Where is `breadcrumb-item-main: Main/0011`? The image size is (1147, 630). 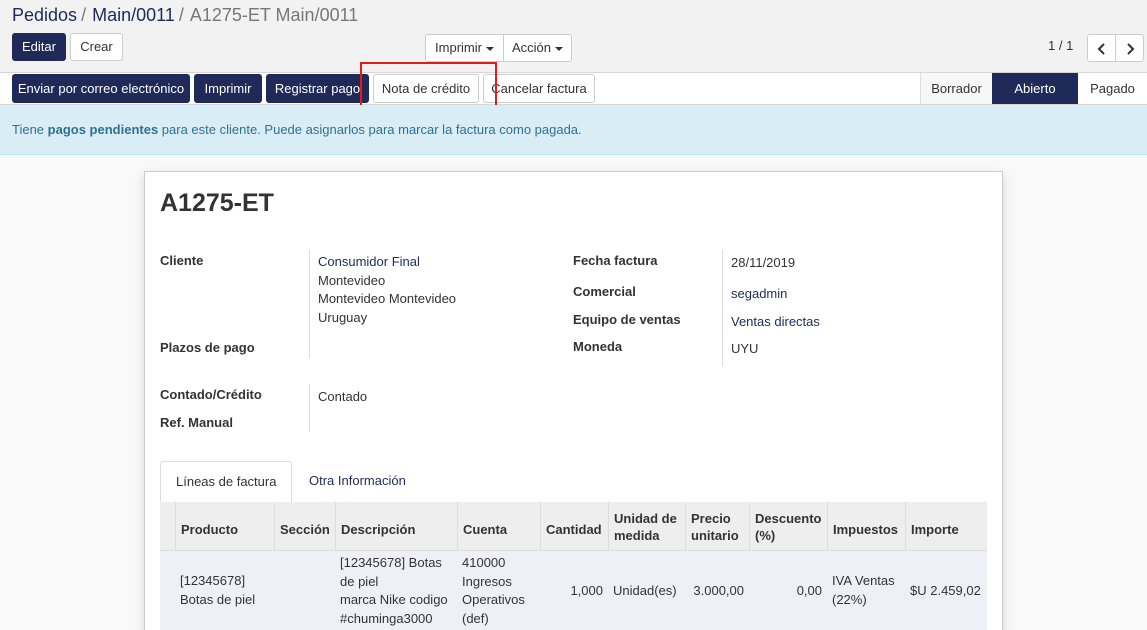 breadcrumb-item-main: Main/0011 is located at coordinates (133, 15).